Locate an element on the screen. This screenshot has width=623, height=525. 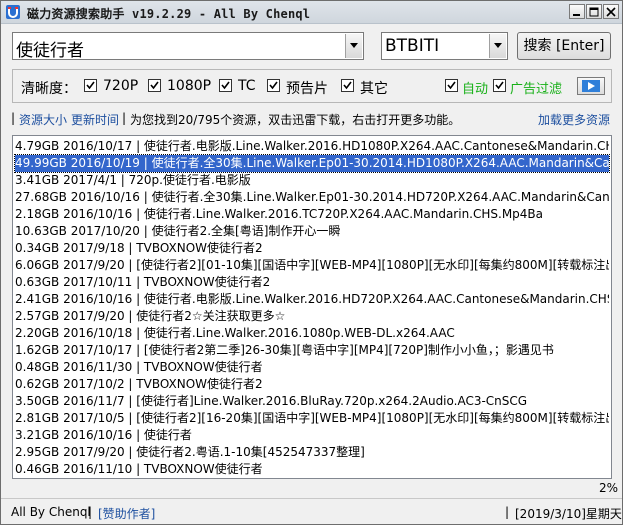
source-site-select: BTBITI is located at coordinates (444, 46).